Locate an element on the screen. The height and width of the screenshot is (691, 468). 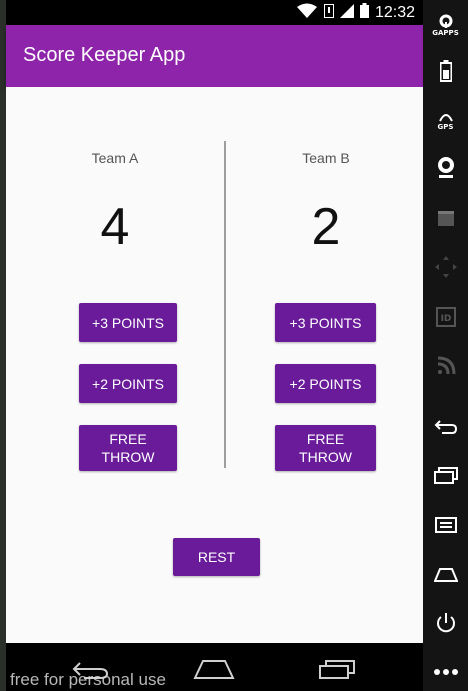
wifi-icon is located at coordinates (307, 13).